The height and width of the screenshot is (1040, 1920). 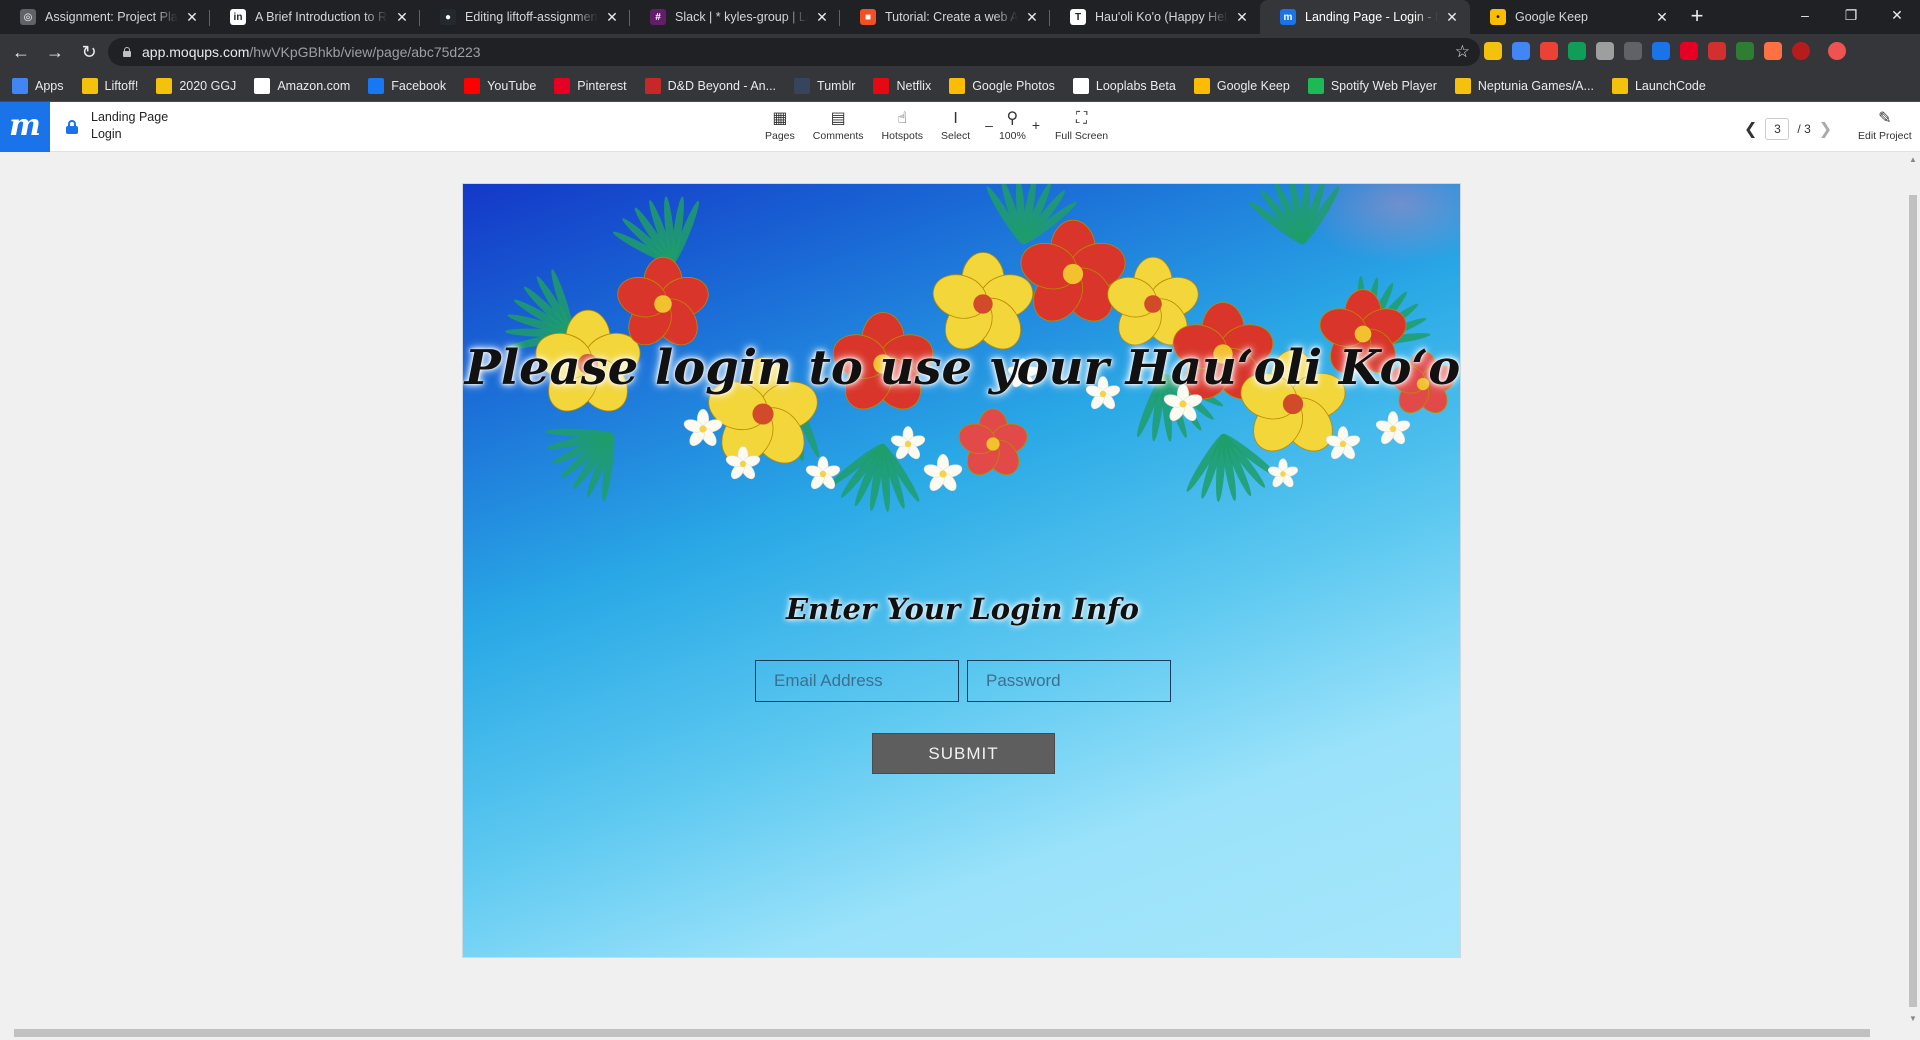 I want to click on arrow-right-icon: →, so click(x=55, y=52).